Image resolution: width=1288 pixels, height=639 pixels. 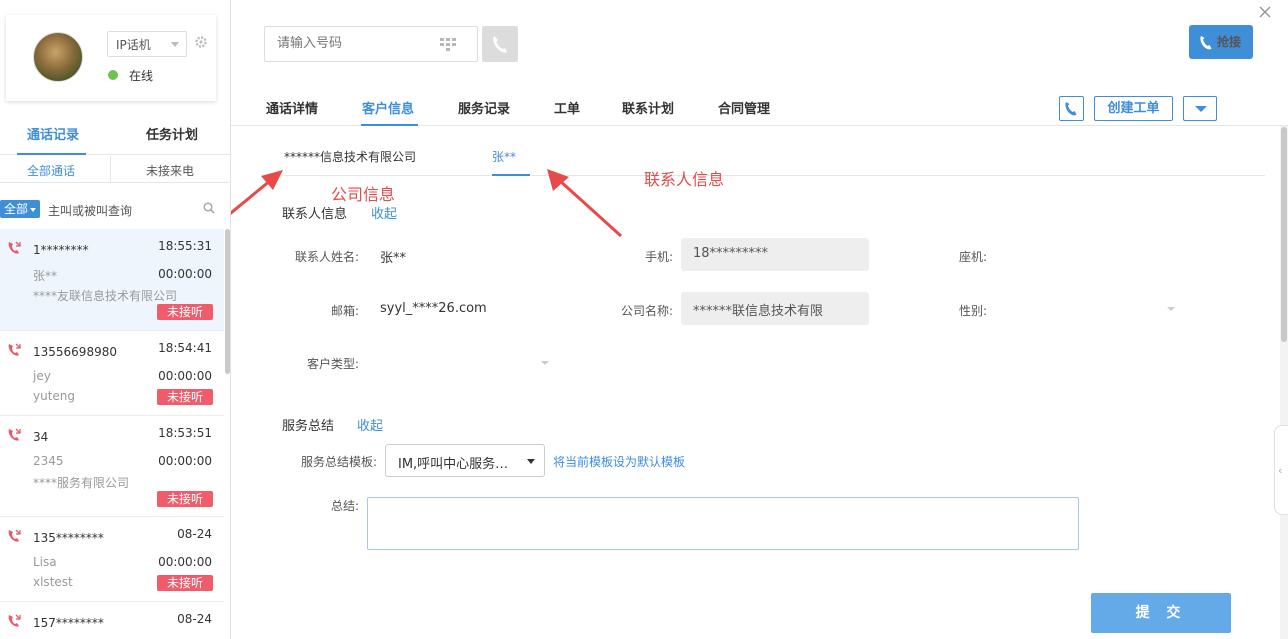 What do you see at coordinates (774, 161) in the screenshot?
I see `customer-sub-tabs: ******信息技术有限公司 张**` at bounding box center [774, 161].